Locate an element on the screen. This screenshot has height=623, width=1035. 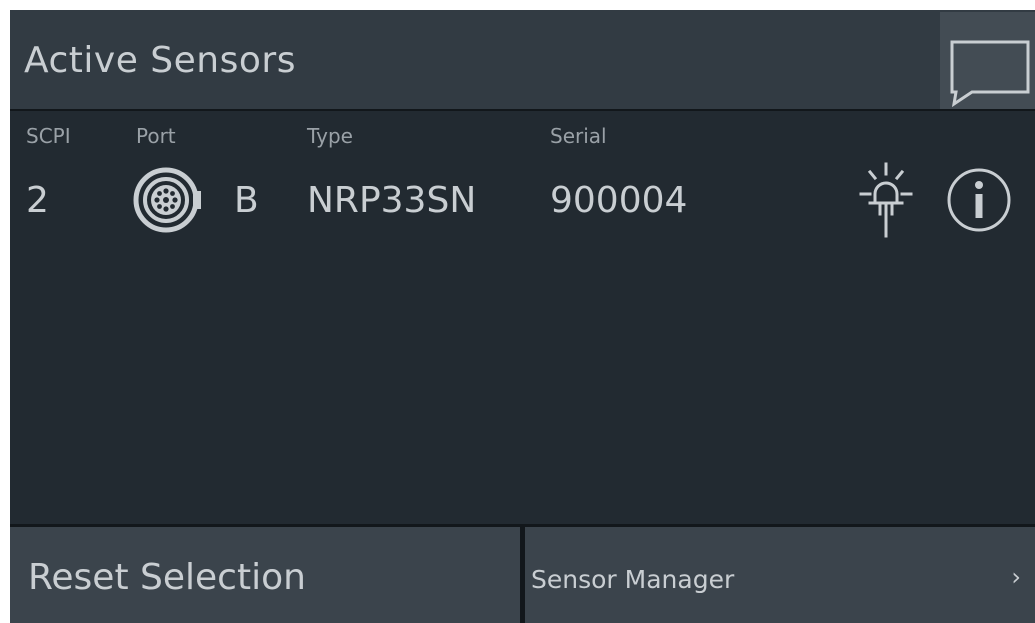
chevron-right-icon: › is located at coordinates (1016, 577).